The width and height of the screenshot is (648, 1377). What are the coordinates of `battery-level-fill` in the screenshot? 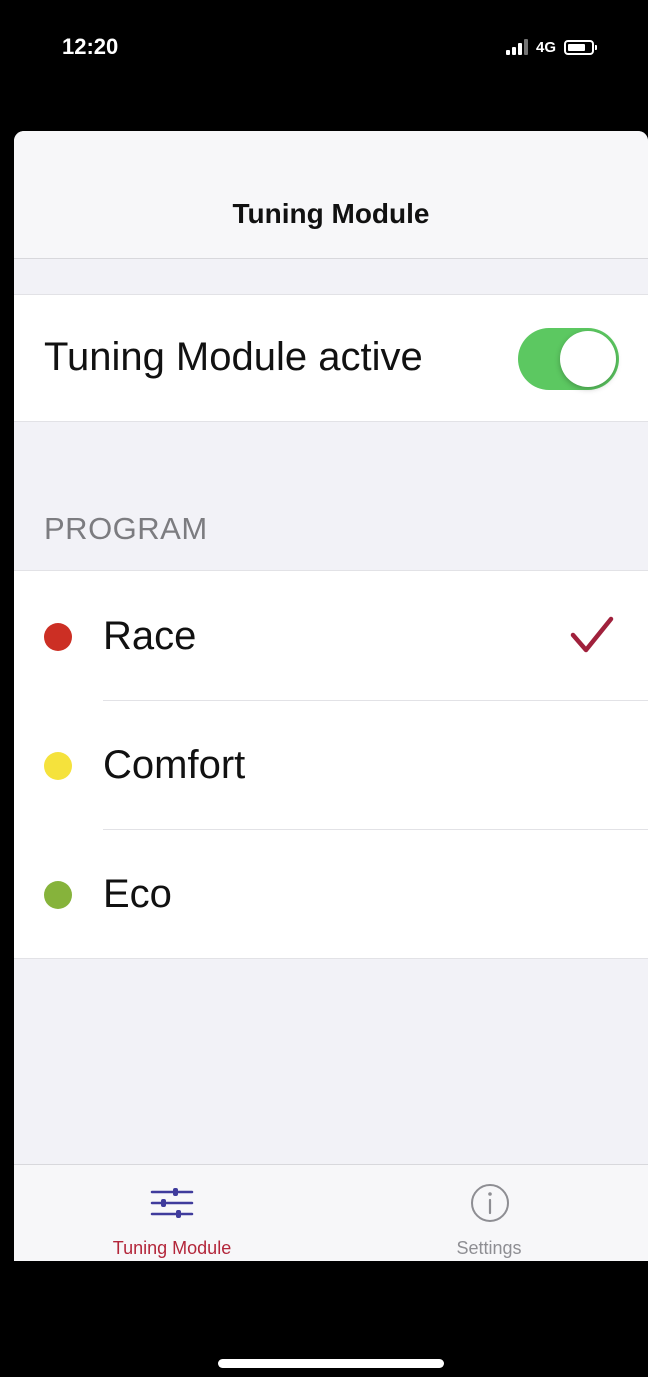 It's located at (576, 47).